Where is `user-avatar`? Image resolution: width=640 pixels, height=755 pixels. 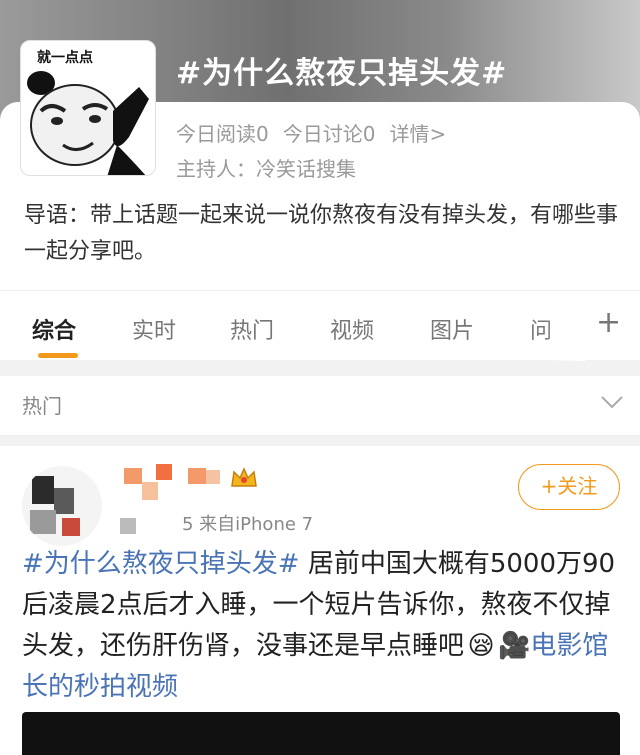 user-avatar is located at coordinates (62, 506).